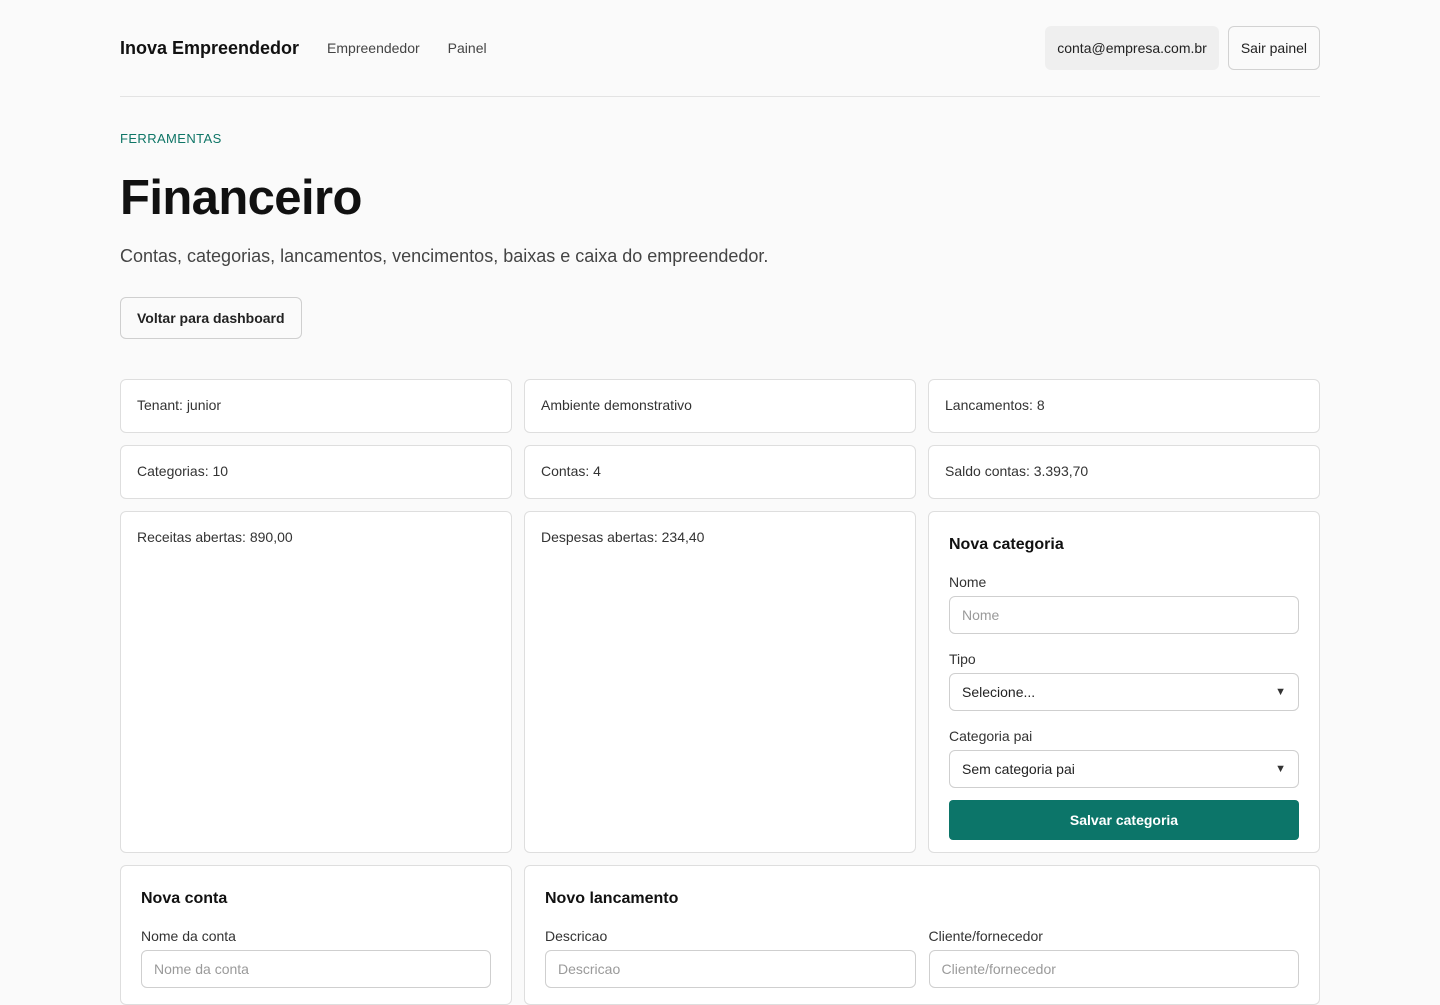 The width and height of the screenshot is (1440, 1005). I want to click on stat-card-accounts: Contas: 4, so click(720, 472).